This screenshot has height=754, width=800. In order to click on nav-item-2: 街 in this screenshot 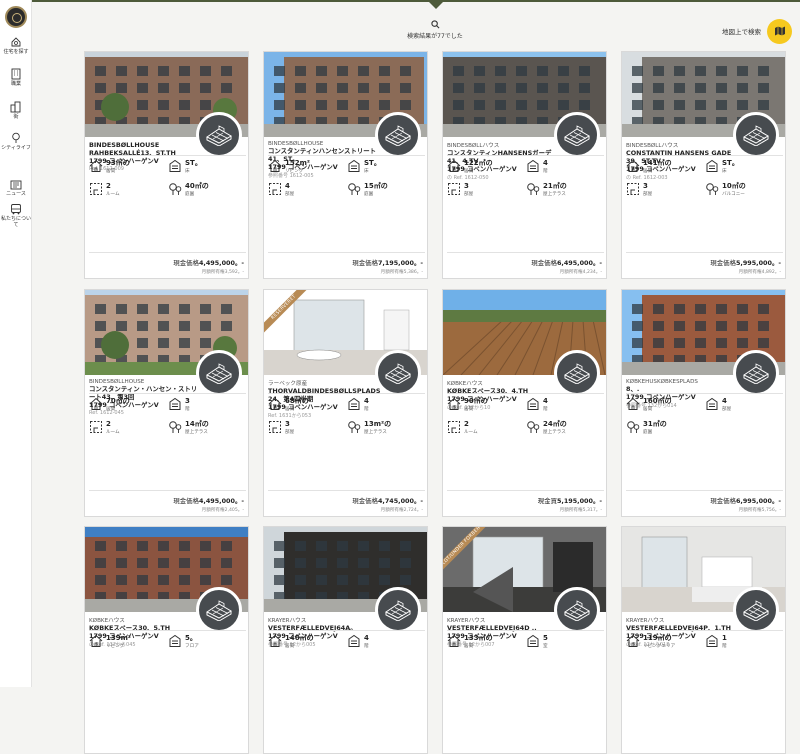, I will do `click(16, 110)`.